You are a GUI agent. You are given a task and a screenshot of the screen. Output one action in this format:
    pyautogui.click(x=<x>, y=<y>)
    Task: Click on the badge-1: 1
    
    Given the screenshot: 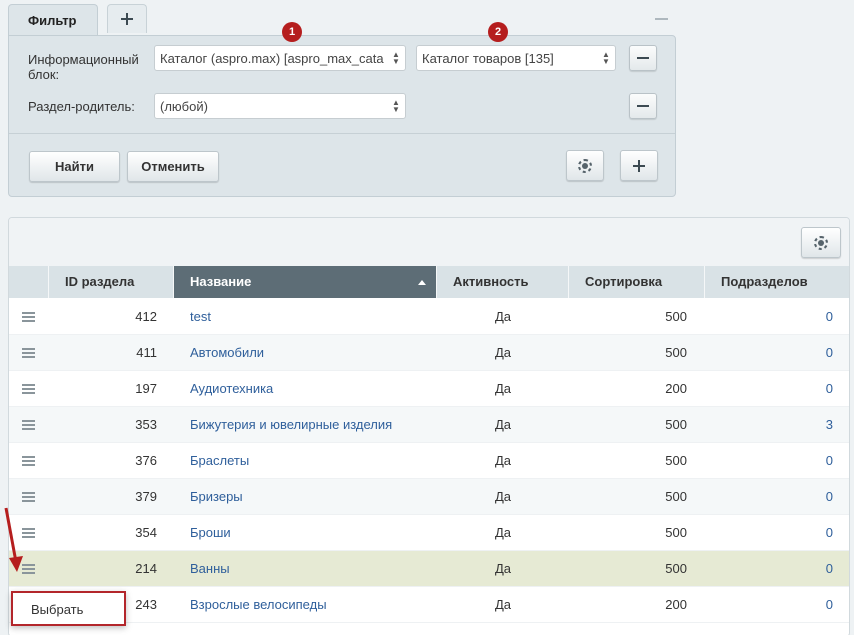 What is the action you would take?
    pyautogui.click(x=292, y=32)
    